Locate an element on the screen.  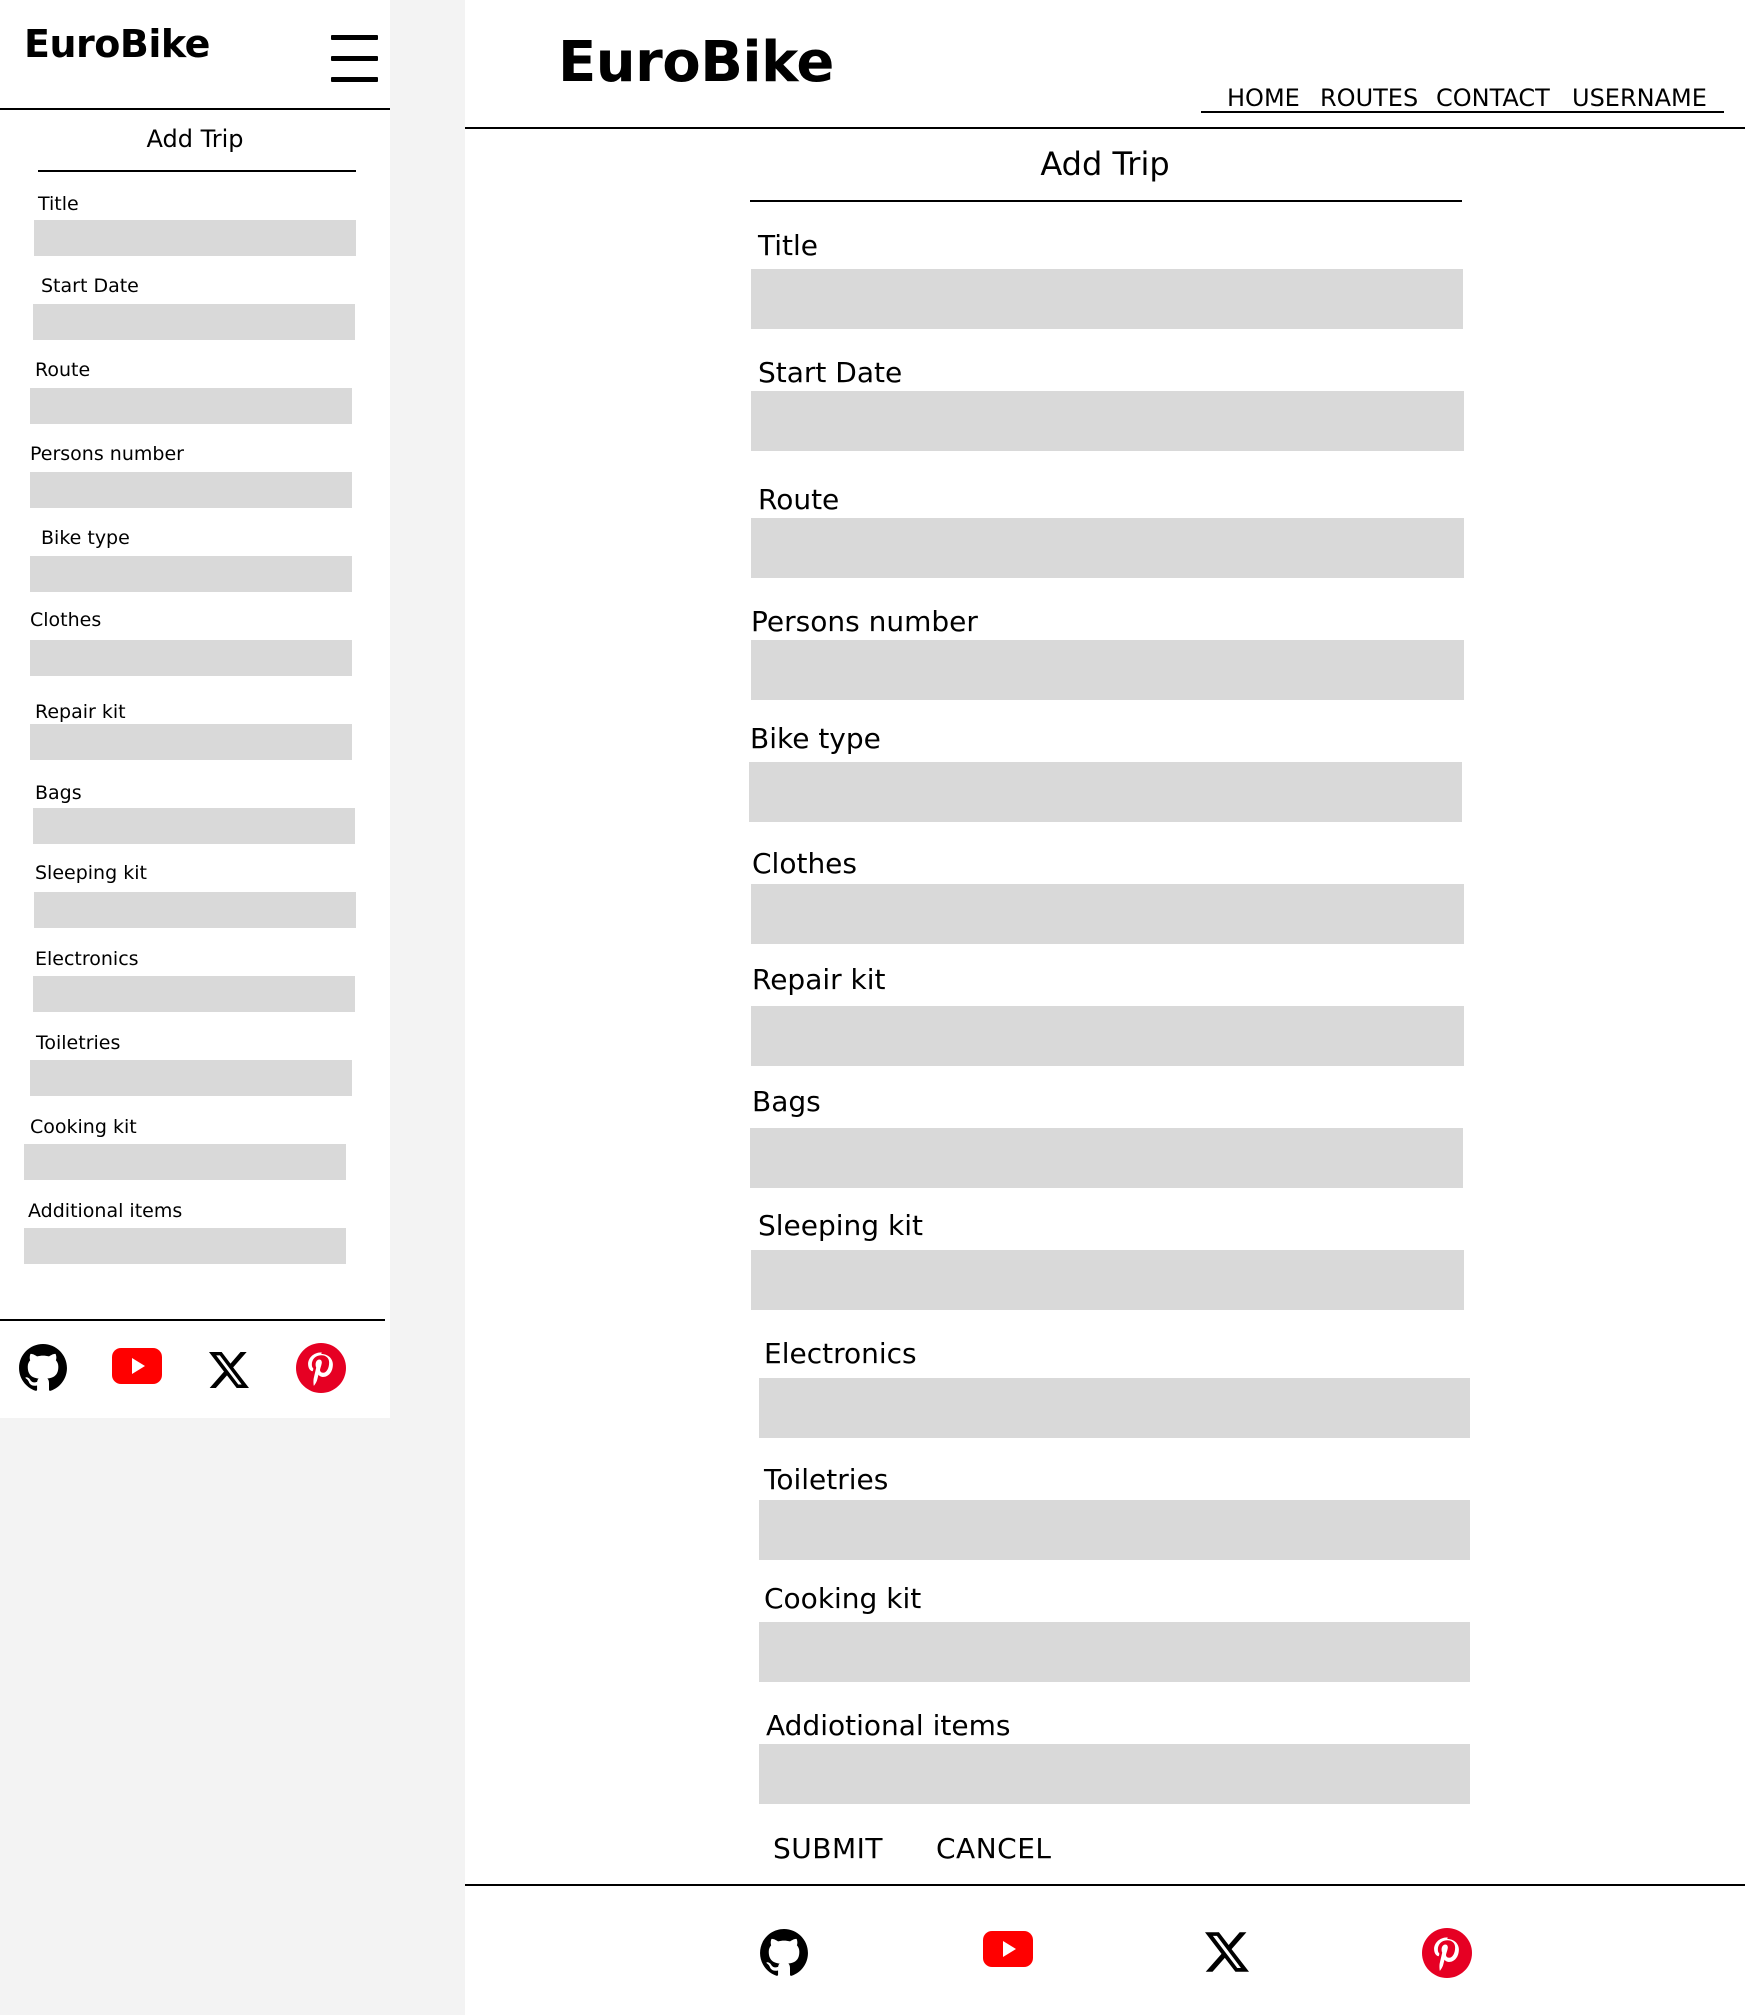
nav-routes: ROUTES is located at coordinates (1369, 98).